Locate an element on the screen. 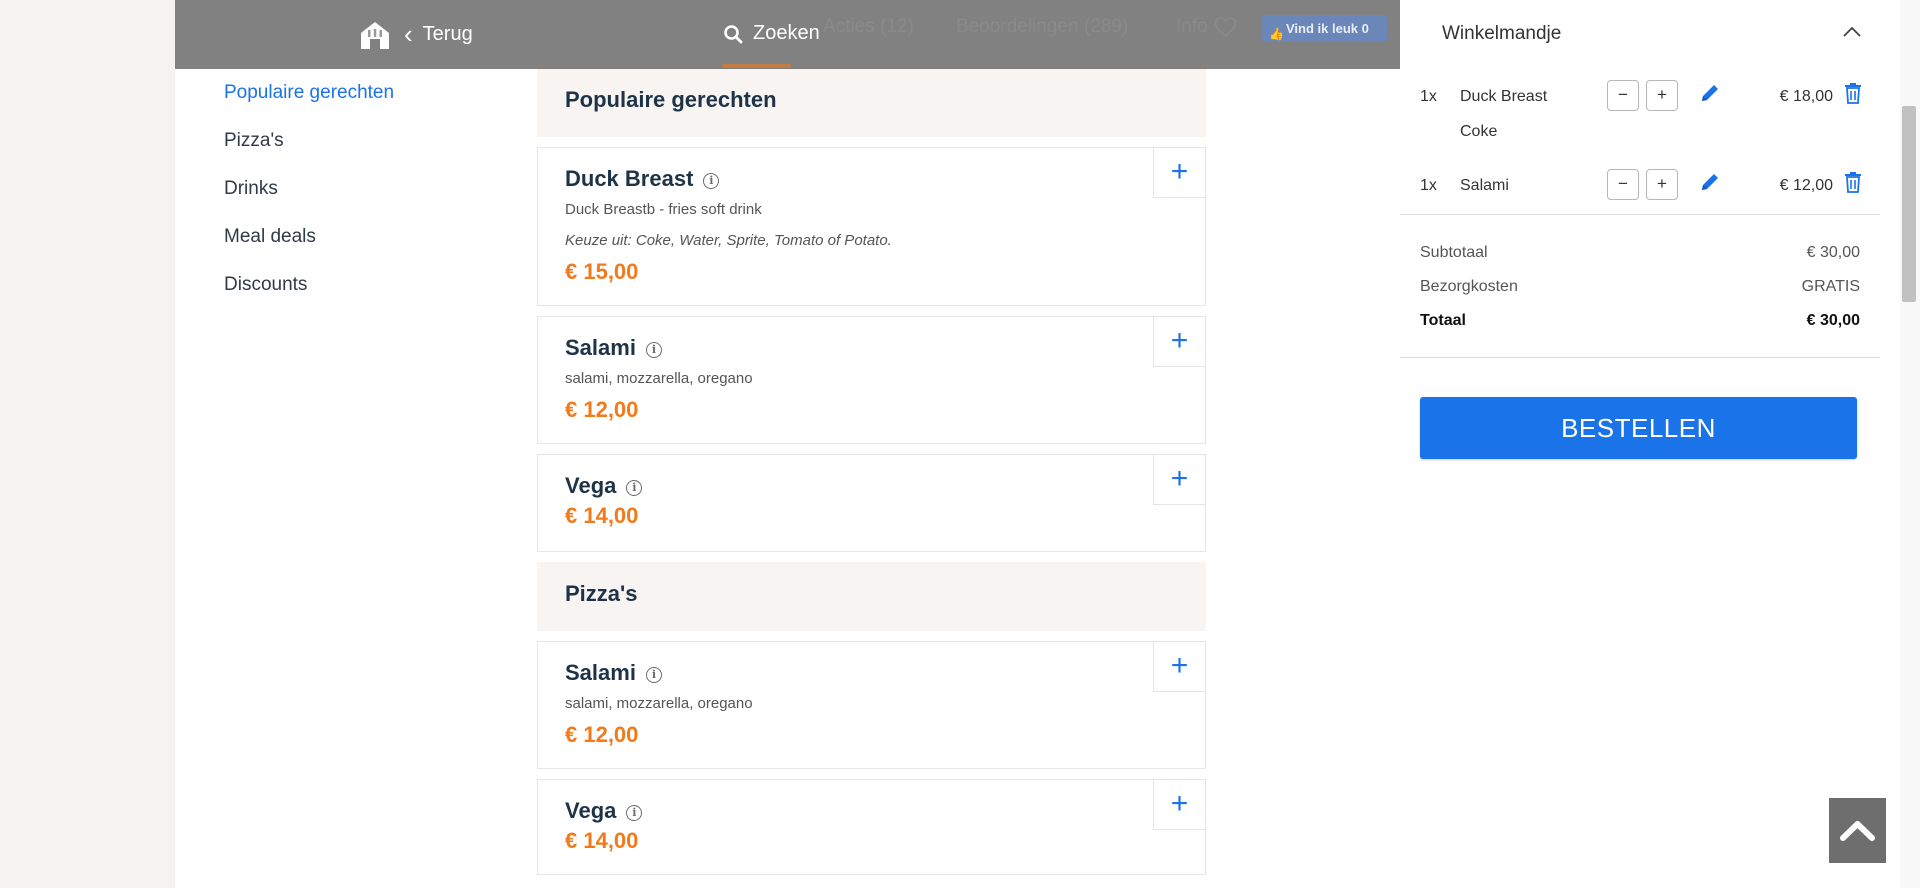 This screenshot has width=1920, height=888. scroll-to-top-button is located at coordinates (1857, 830).